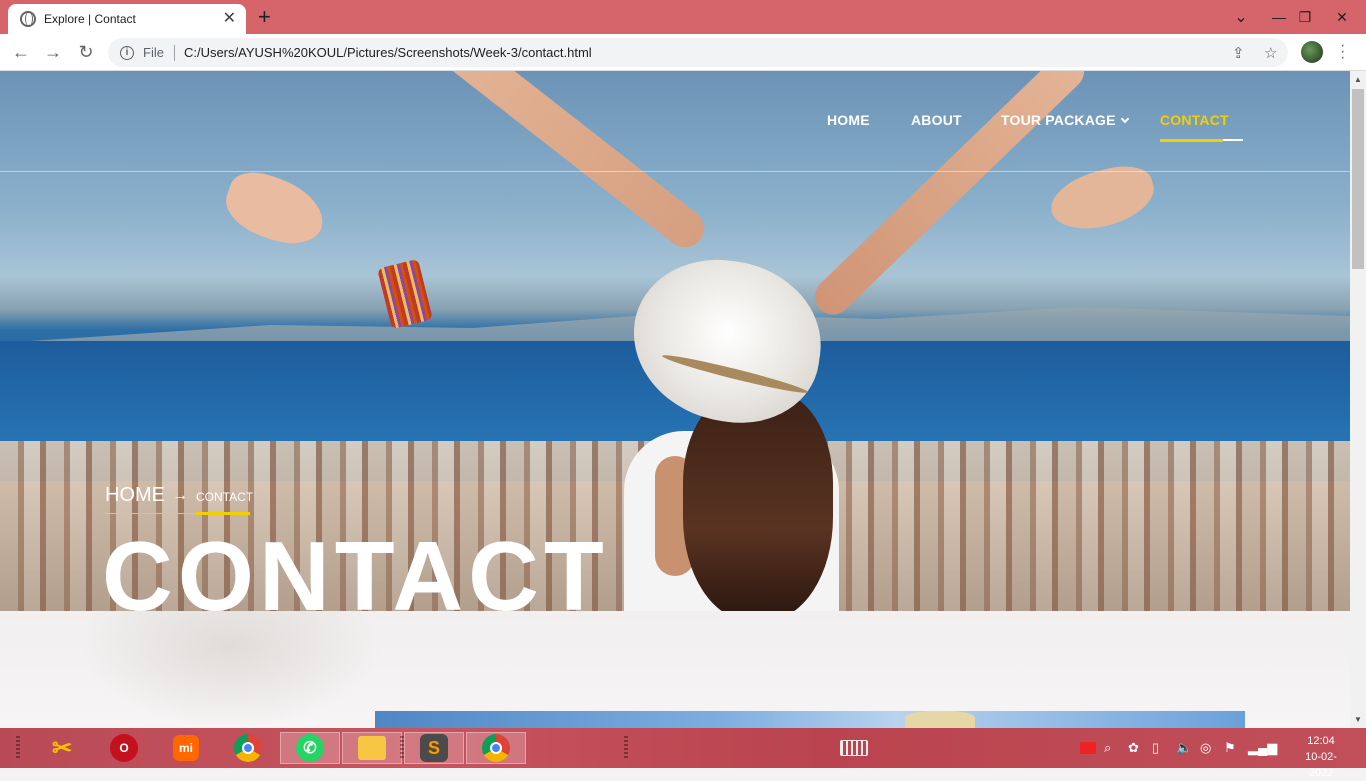 The height and width of the screenshot is (781, 1366). What do you see at coordinates (1358, 719) in the screenshot?
I see `scroll-down-icon: ▼` at bounding box center [1358, 719].